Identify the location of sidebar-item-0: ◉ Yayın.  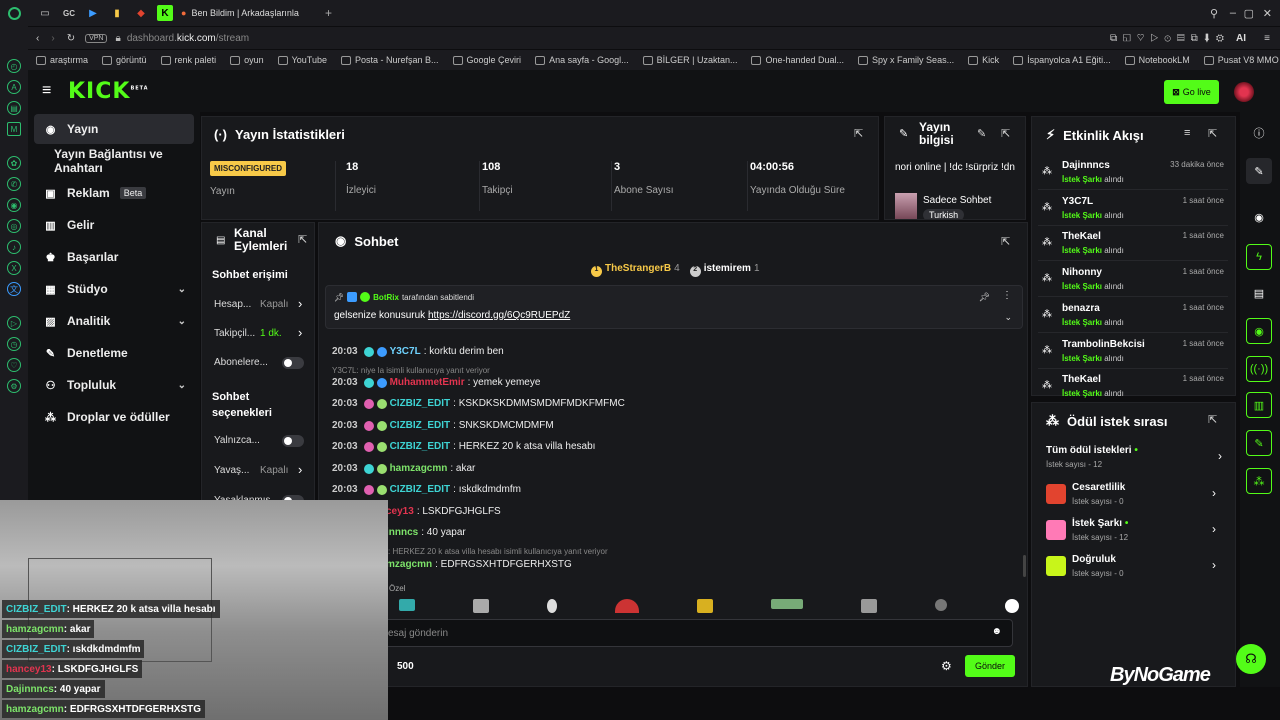
(114, 129).